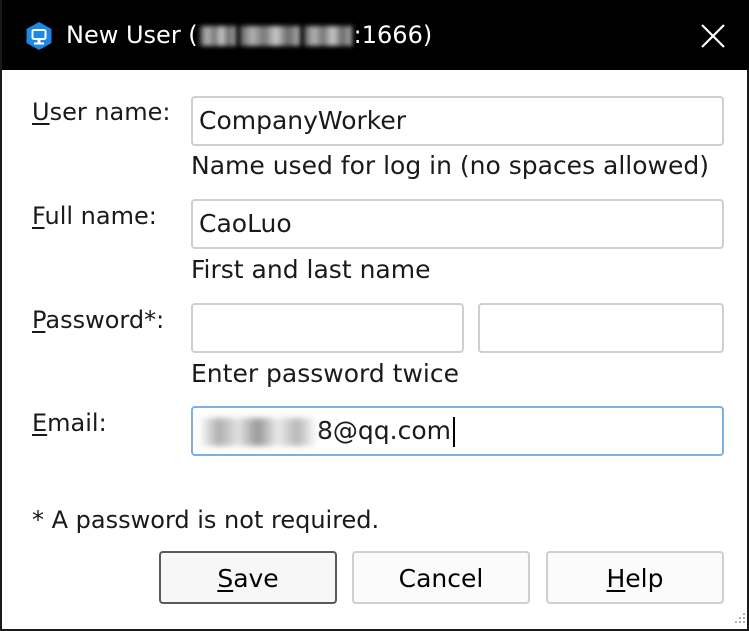 This screenshot has height=631, width=749. What do you see at coordinates (601, 328) in the screenshot?
I see `password-confirm-input` at bounding box center [601, 328].